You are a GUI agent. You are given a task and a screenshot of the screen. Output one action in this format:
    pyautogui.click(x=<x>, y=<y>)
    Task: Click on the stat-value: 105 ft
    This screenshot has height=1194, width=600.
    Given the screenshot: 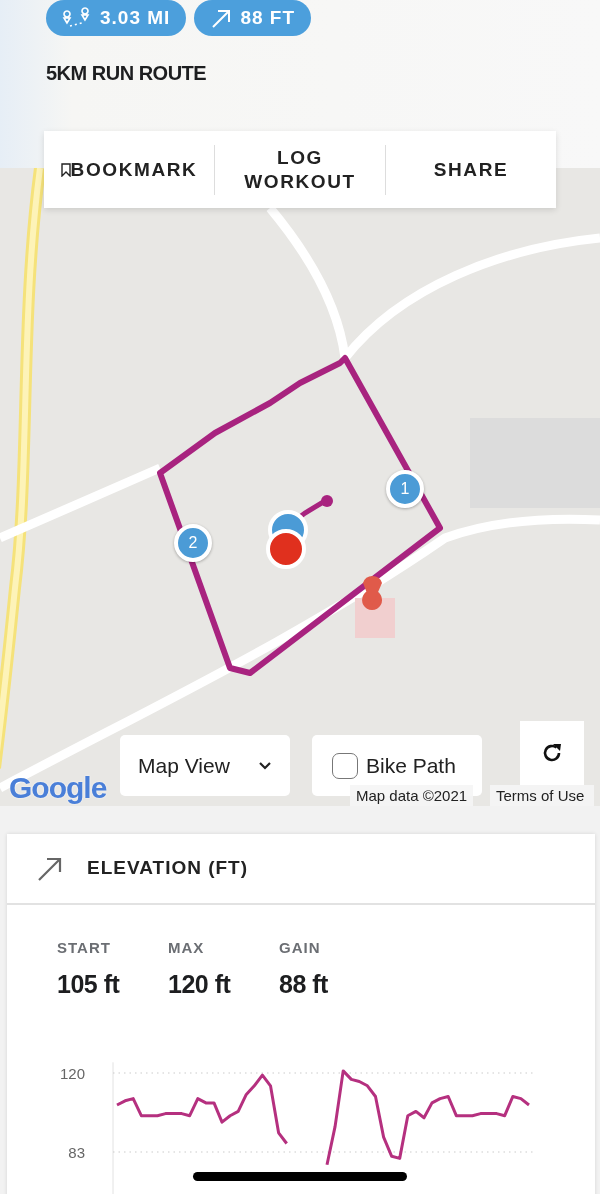 What is the action you would take?
    pyautogui.click(x=89, y=984)
    